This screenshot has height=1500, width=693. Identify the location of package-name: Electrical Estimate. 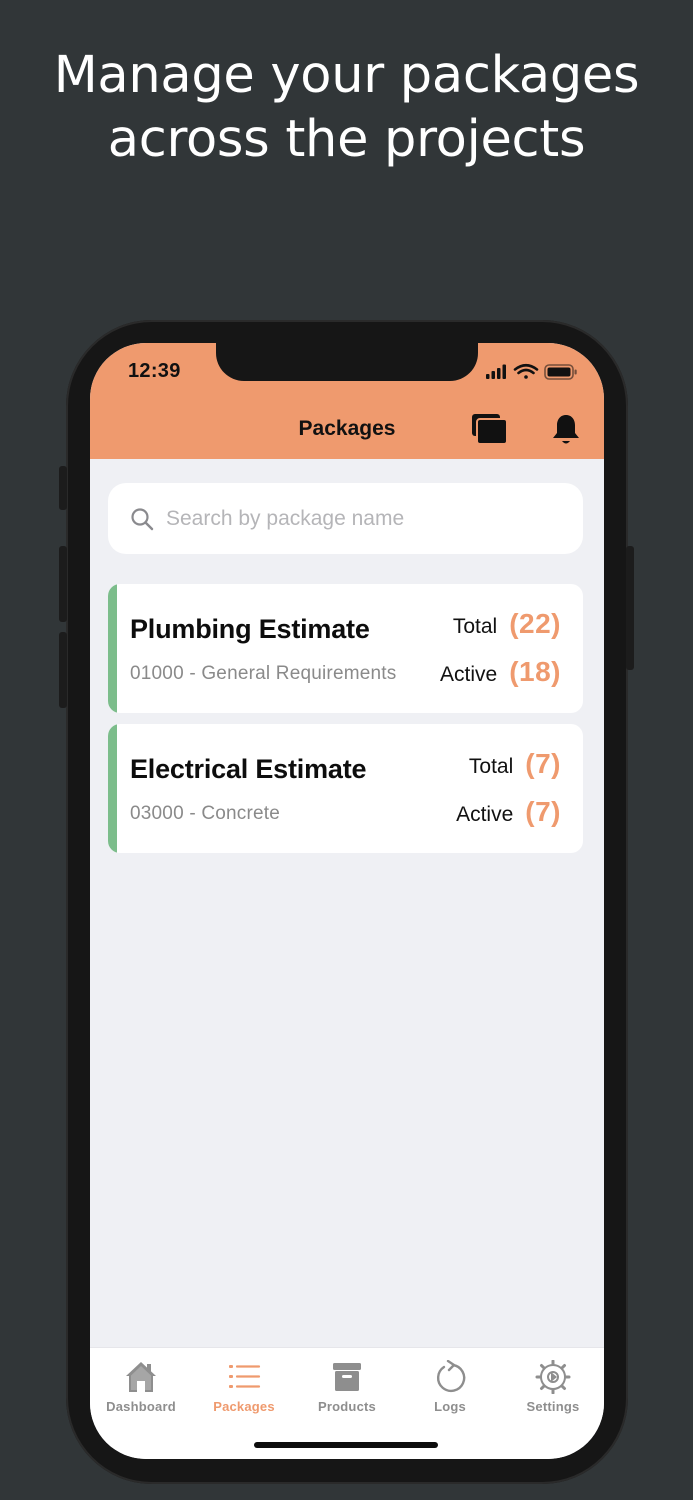
(248, 769).